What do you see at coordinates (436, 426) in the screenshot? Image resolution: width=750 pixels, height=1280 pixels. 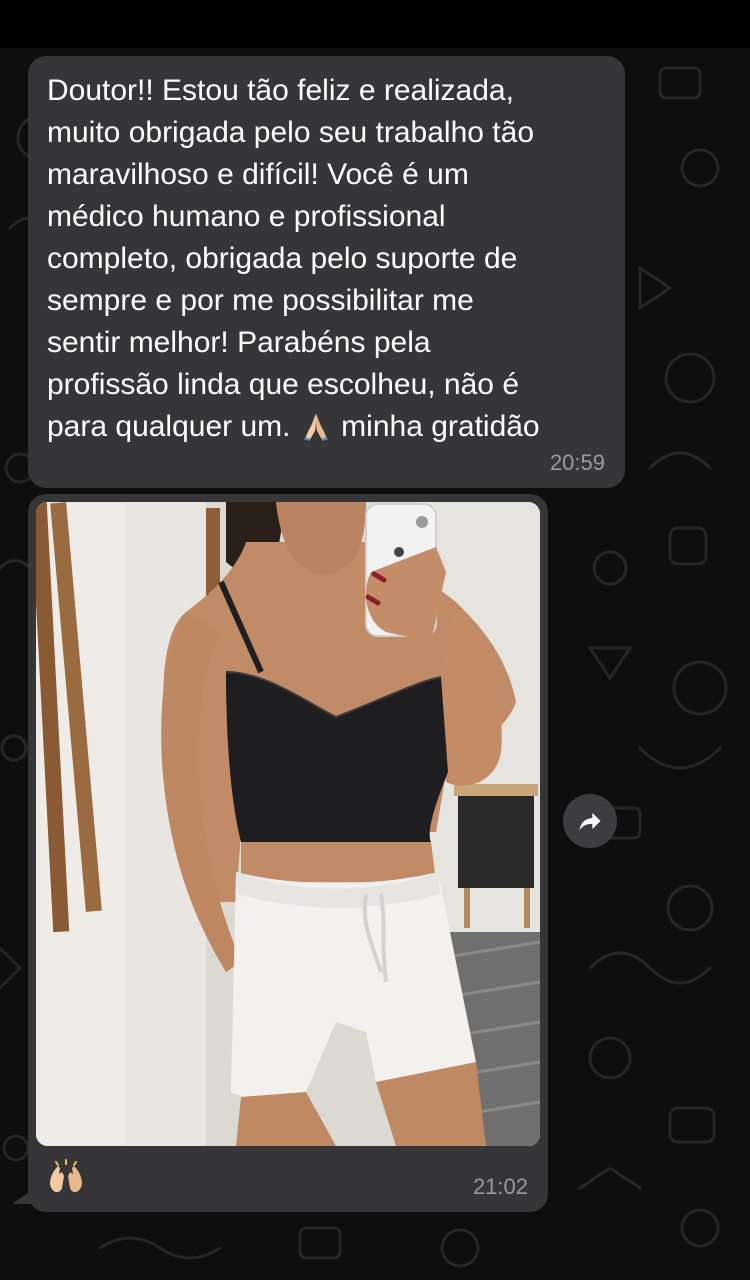 I see `message-text-part-2: minha gratidão` at bounding box center [436, 426].